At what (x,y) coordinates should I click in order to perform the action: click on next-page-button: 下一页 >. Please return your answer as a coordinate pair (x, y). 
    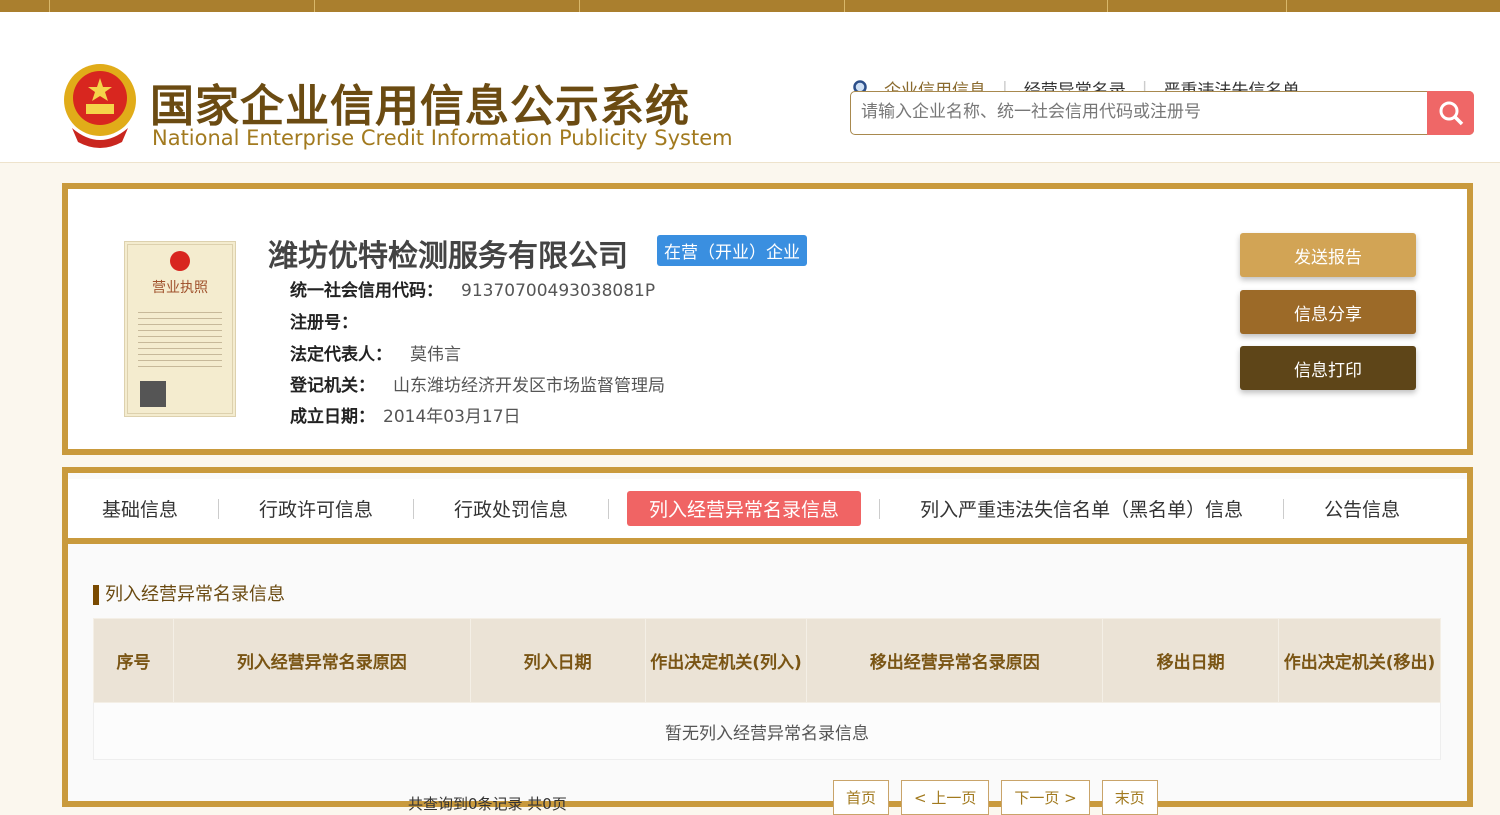
    Looking at the image, I should click on (1045, 797).